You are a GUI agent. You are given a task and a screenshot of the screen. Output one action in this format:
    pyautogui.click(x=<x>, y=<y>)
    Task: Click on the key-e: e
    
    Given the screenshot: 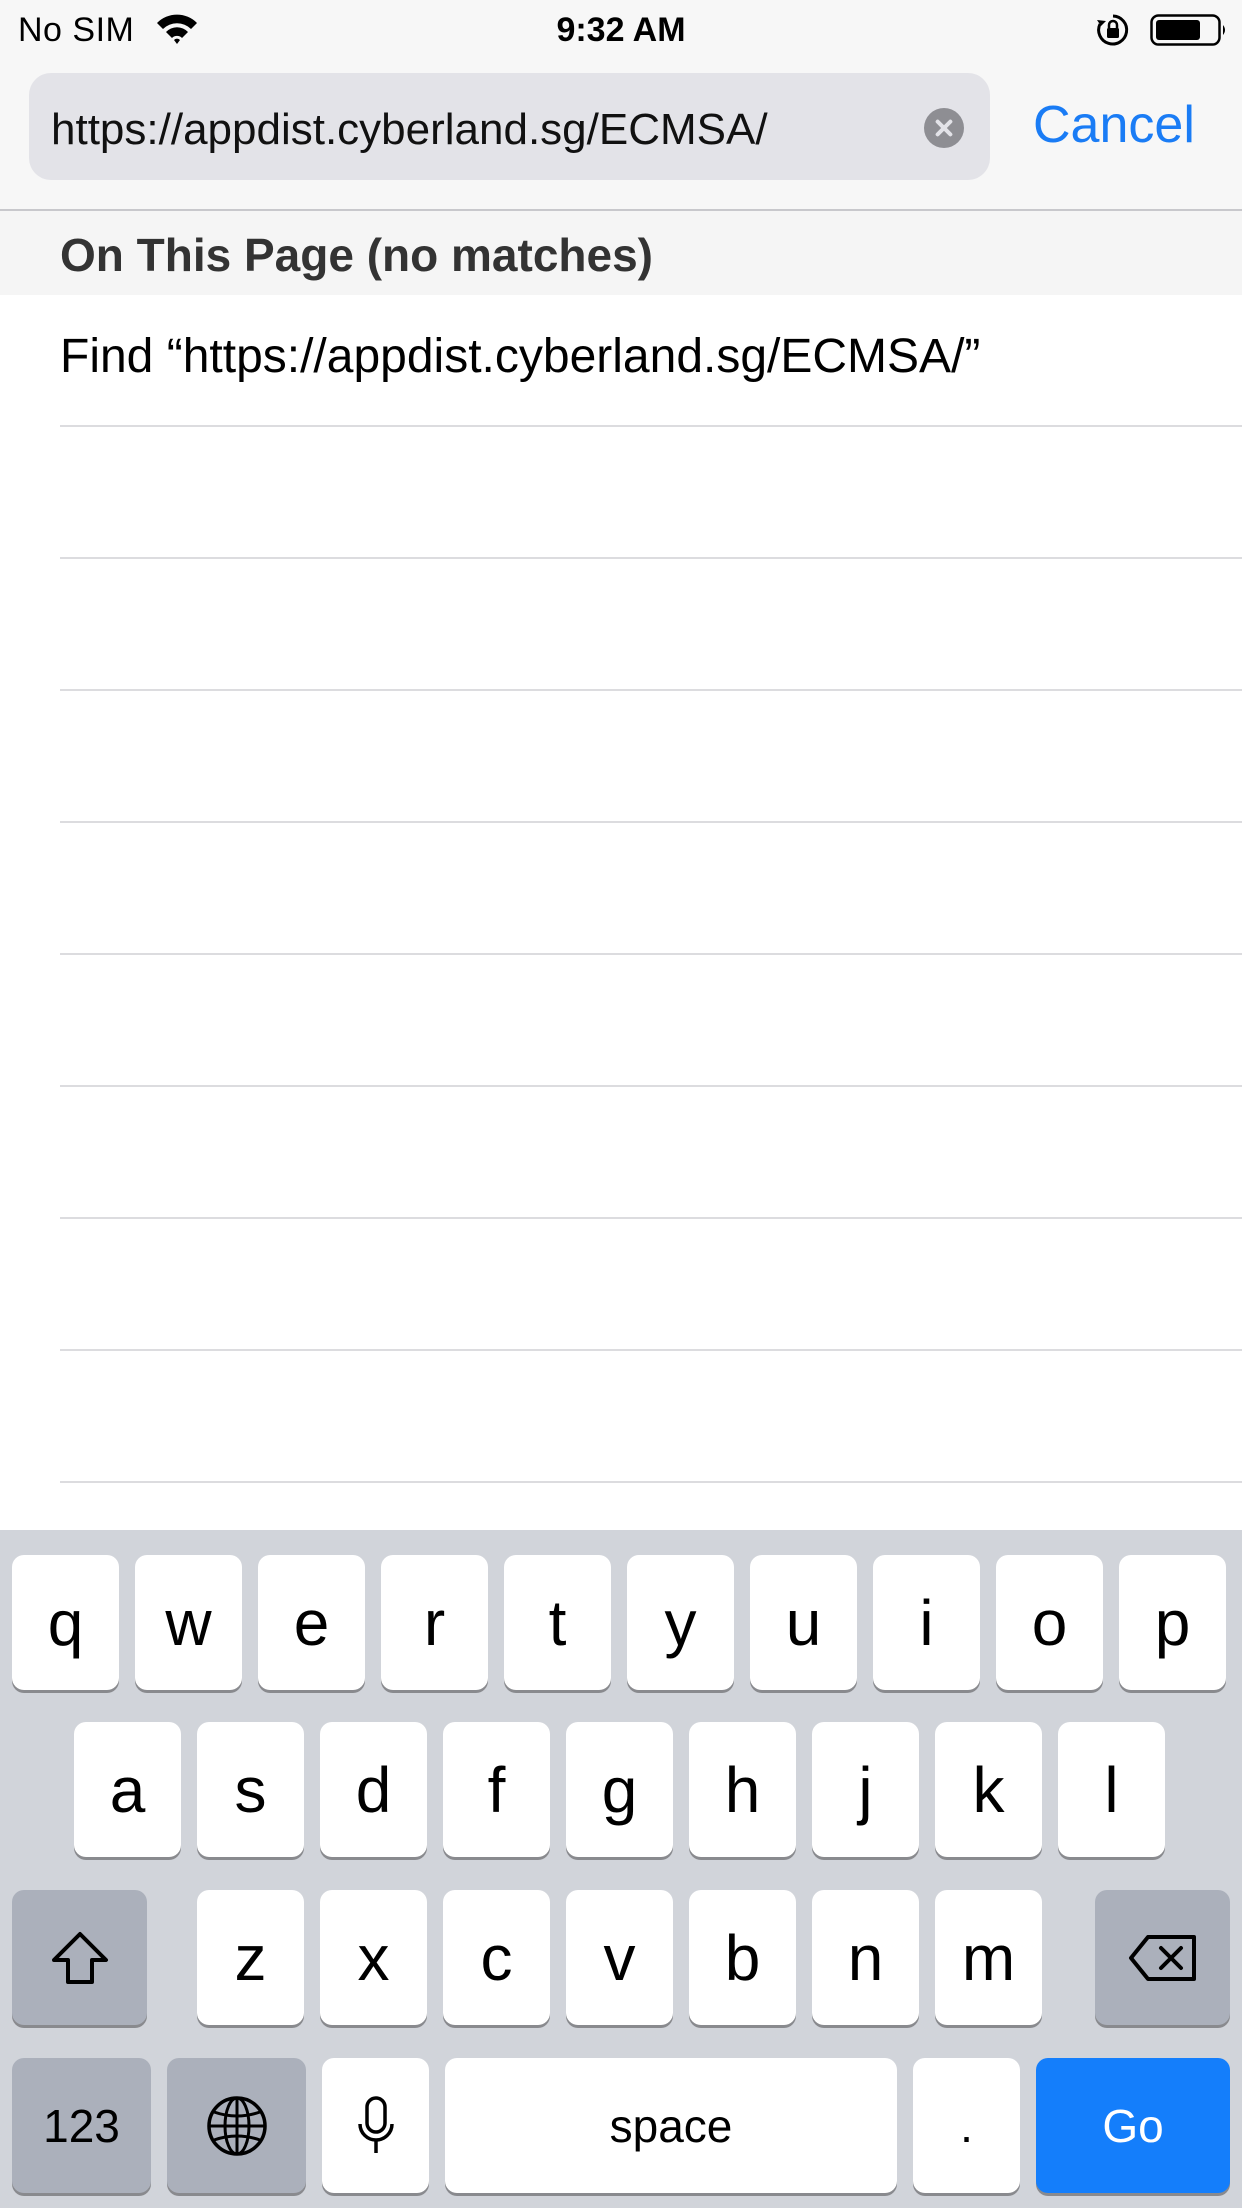 What is the action you would take?
    pyautogui.click(x=311, y=1622)
    